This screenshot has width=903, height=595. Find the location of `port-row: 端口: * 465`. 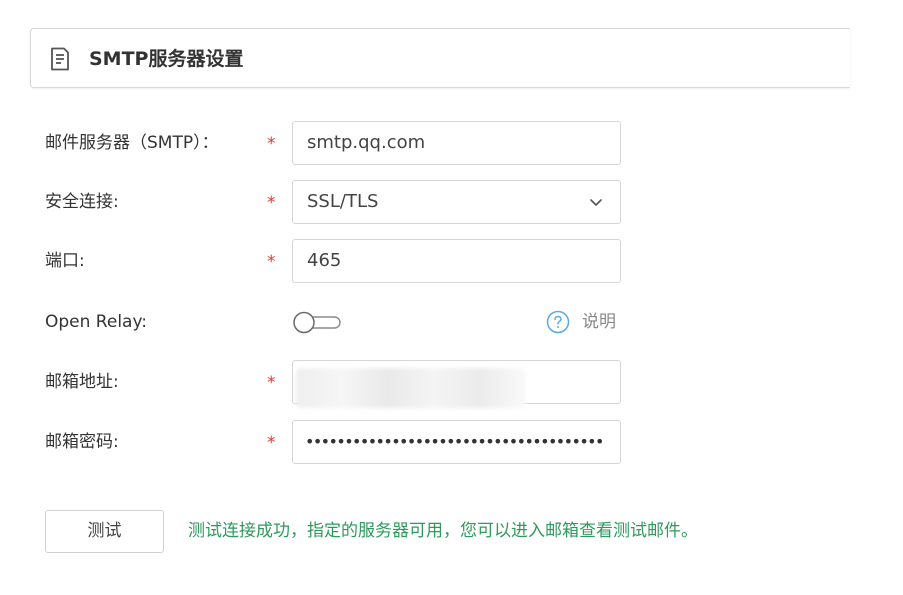

port-row: 端口: * 465 is located at coordinates (451, 261).